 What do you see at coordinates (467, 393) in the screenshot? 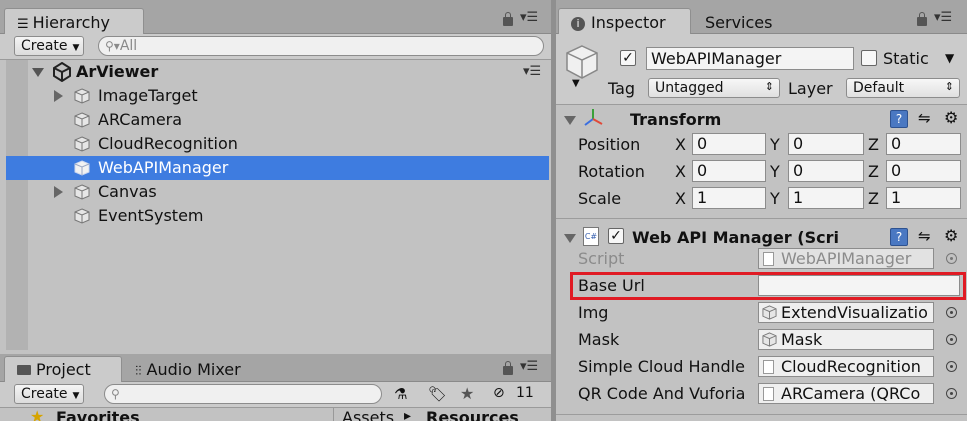
I see `favorite-star-icon: ★` at bounding box center [467, 393].